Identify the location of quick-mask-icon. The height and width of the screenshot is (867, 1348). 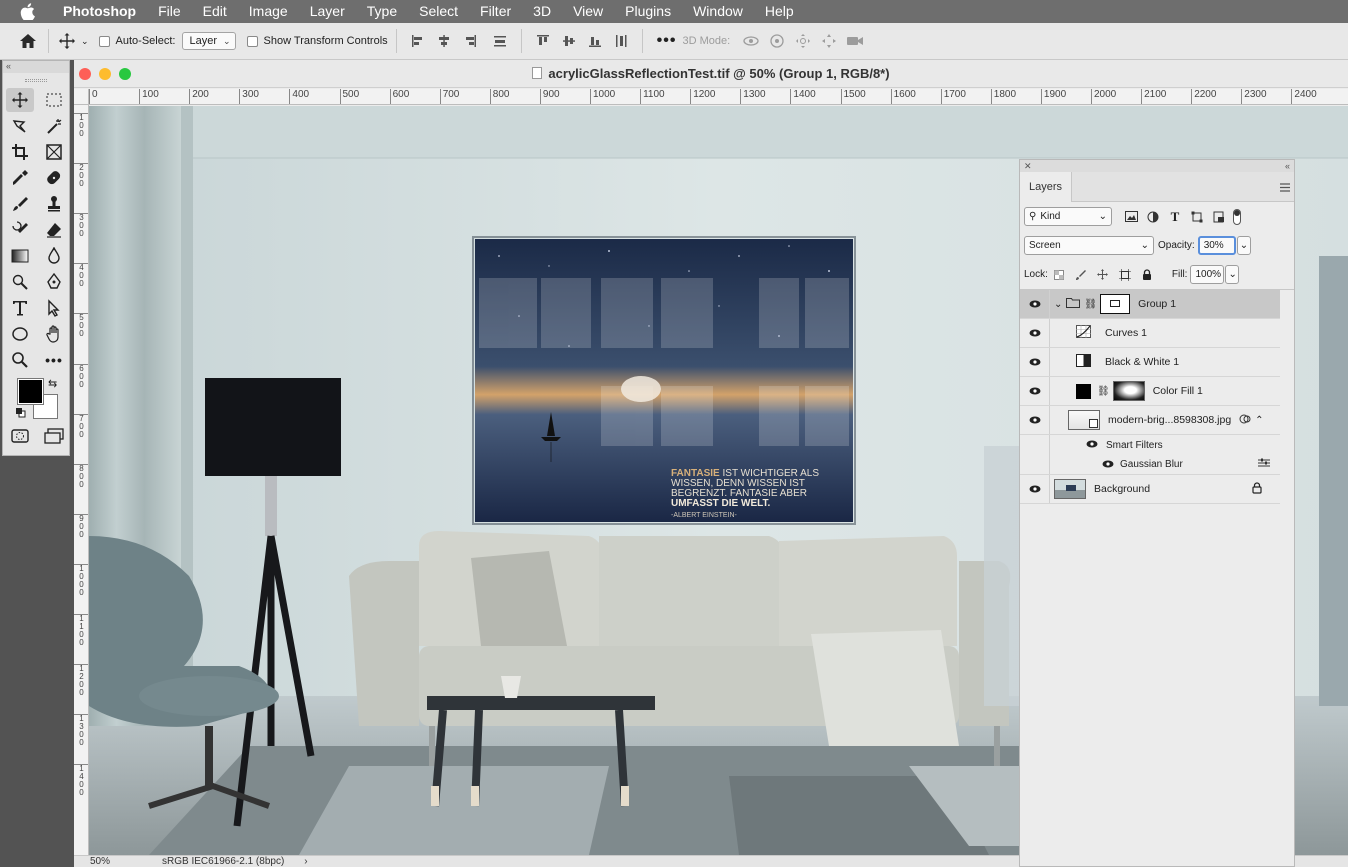
(20, 436).